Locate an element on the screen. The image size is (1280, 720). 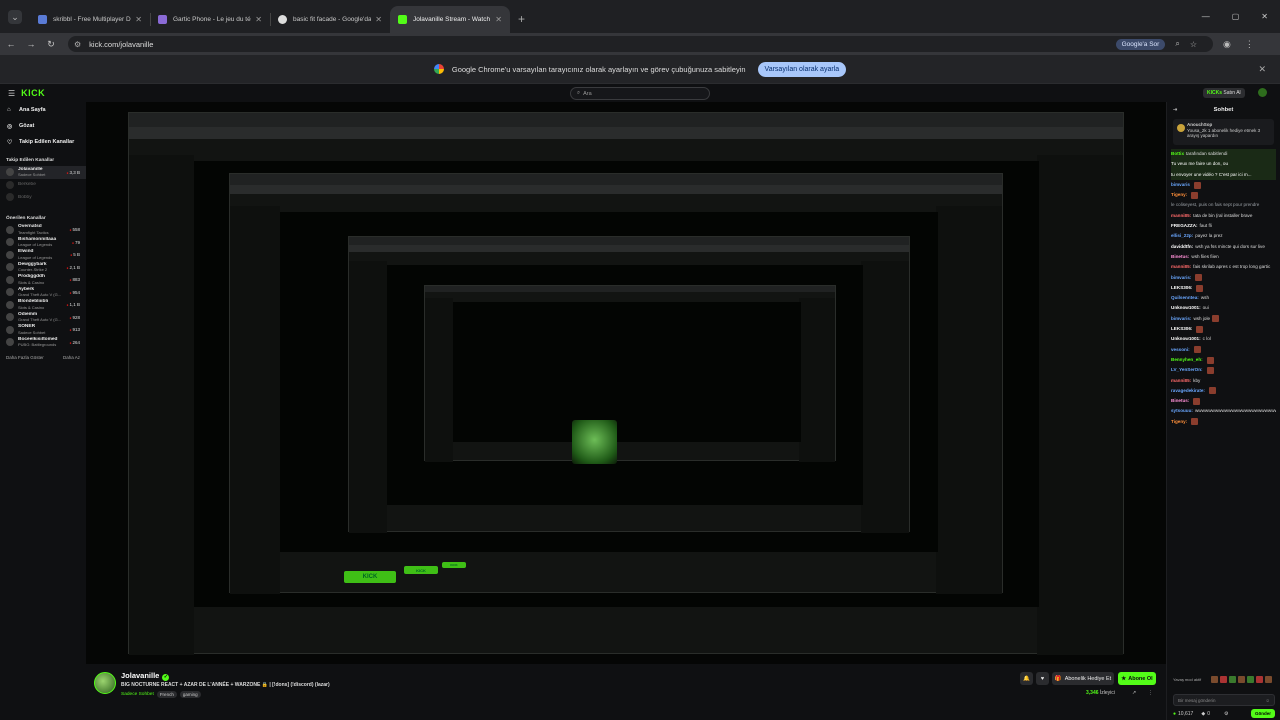
show-less-link: Daha Az is located at coordinates (71, 357).